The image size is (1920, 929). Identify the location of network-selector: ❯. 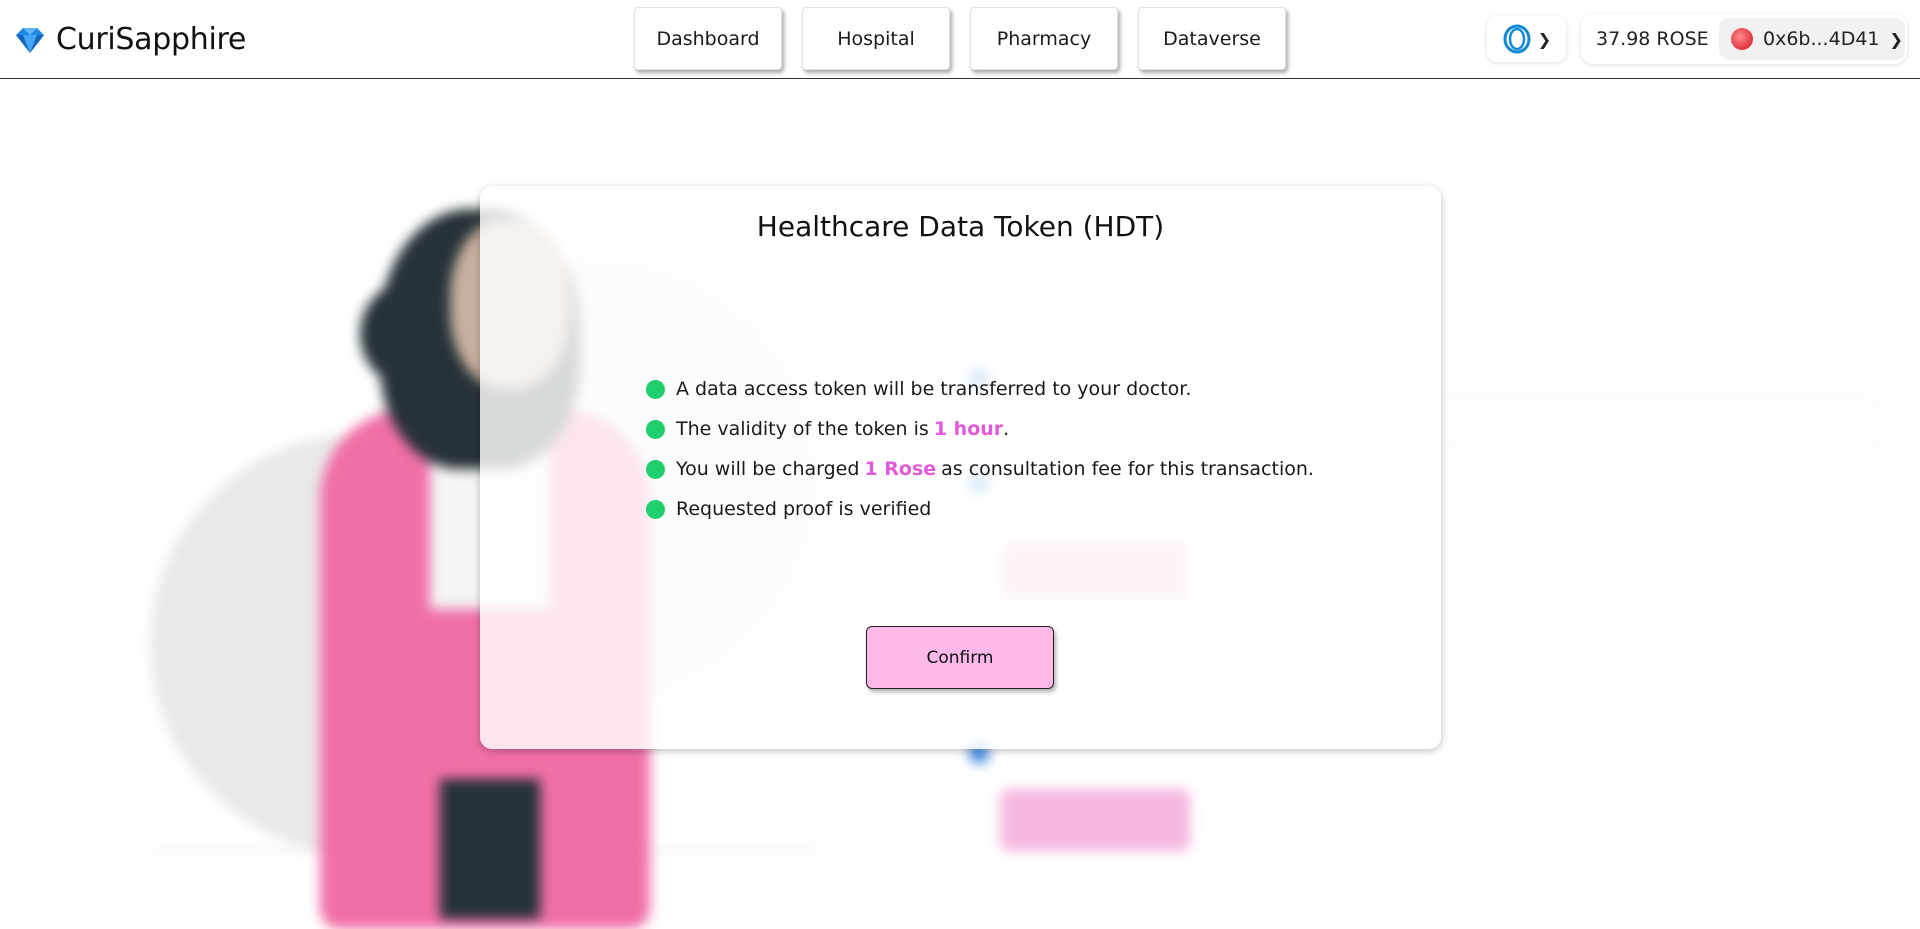
(1526, 39).